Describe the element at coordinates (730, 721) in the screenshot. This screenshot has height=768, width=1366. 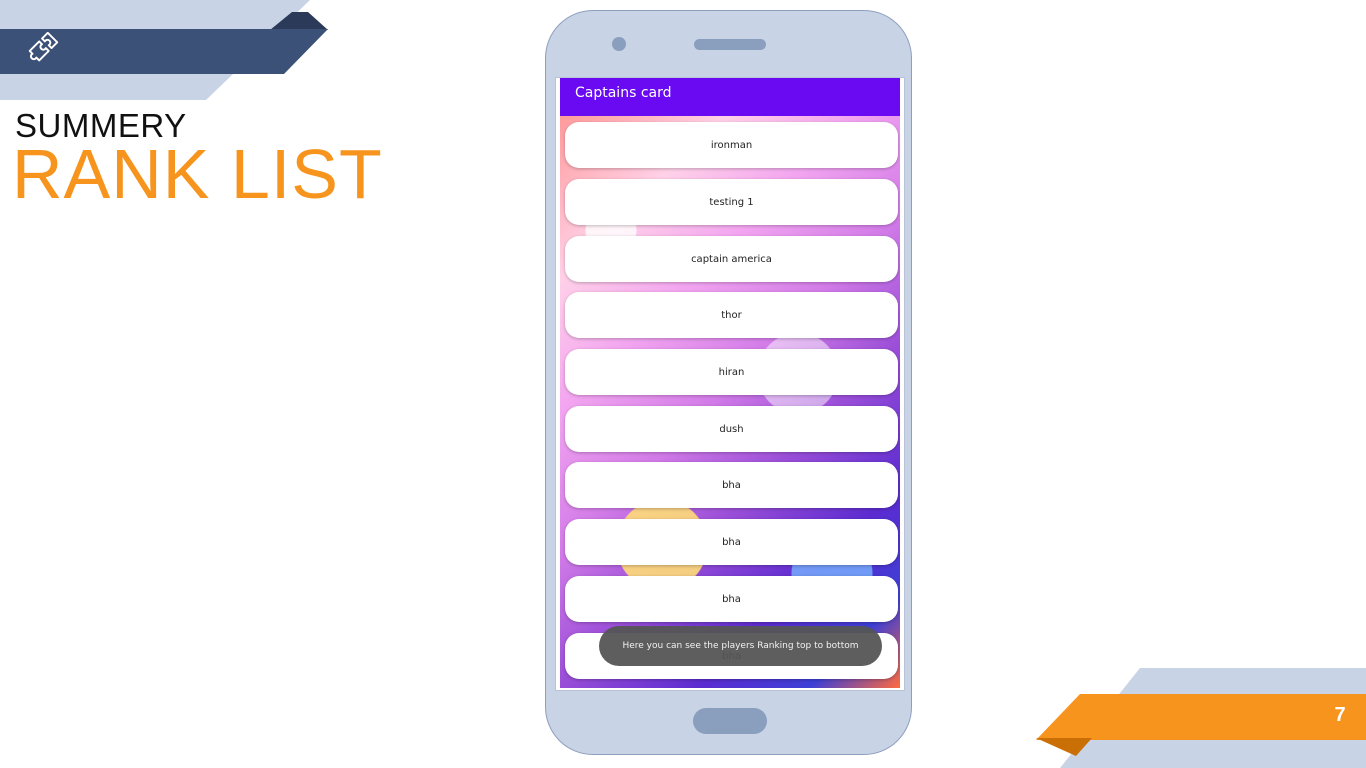
I see `home-button` at that location.